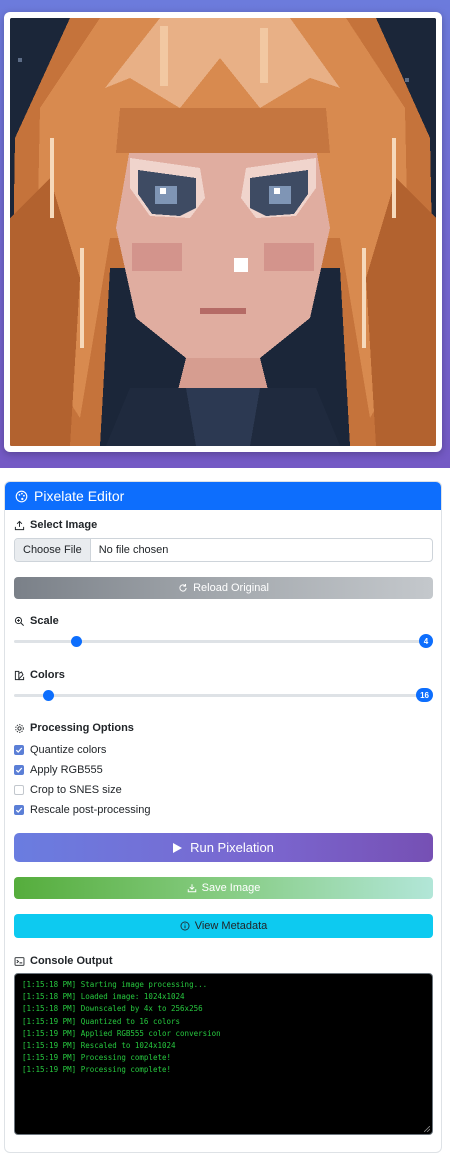 Image resolution: width=450 pixels, height=1157 pixels. I want to click on option-quantize-colors: Quantize colors, so click(60, 750).